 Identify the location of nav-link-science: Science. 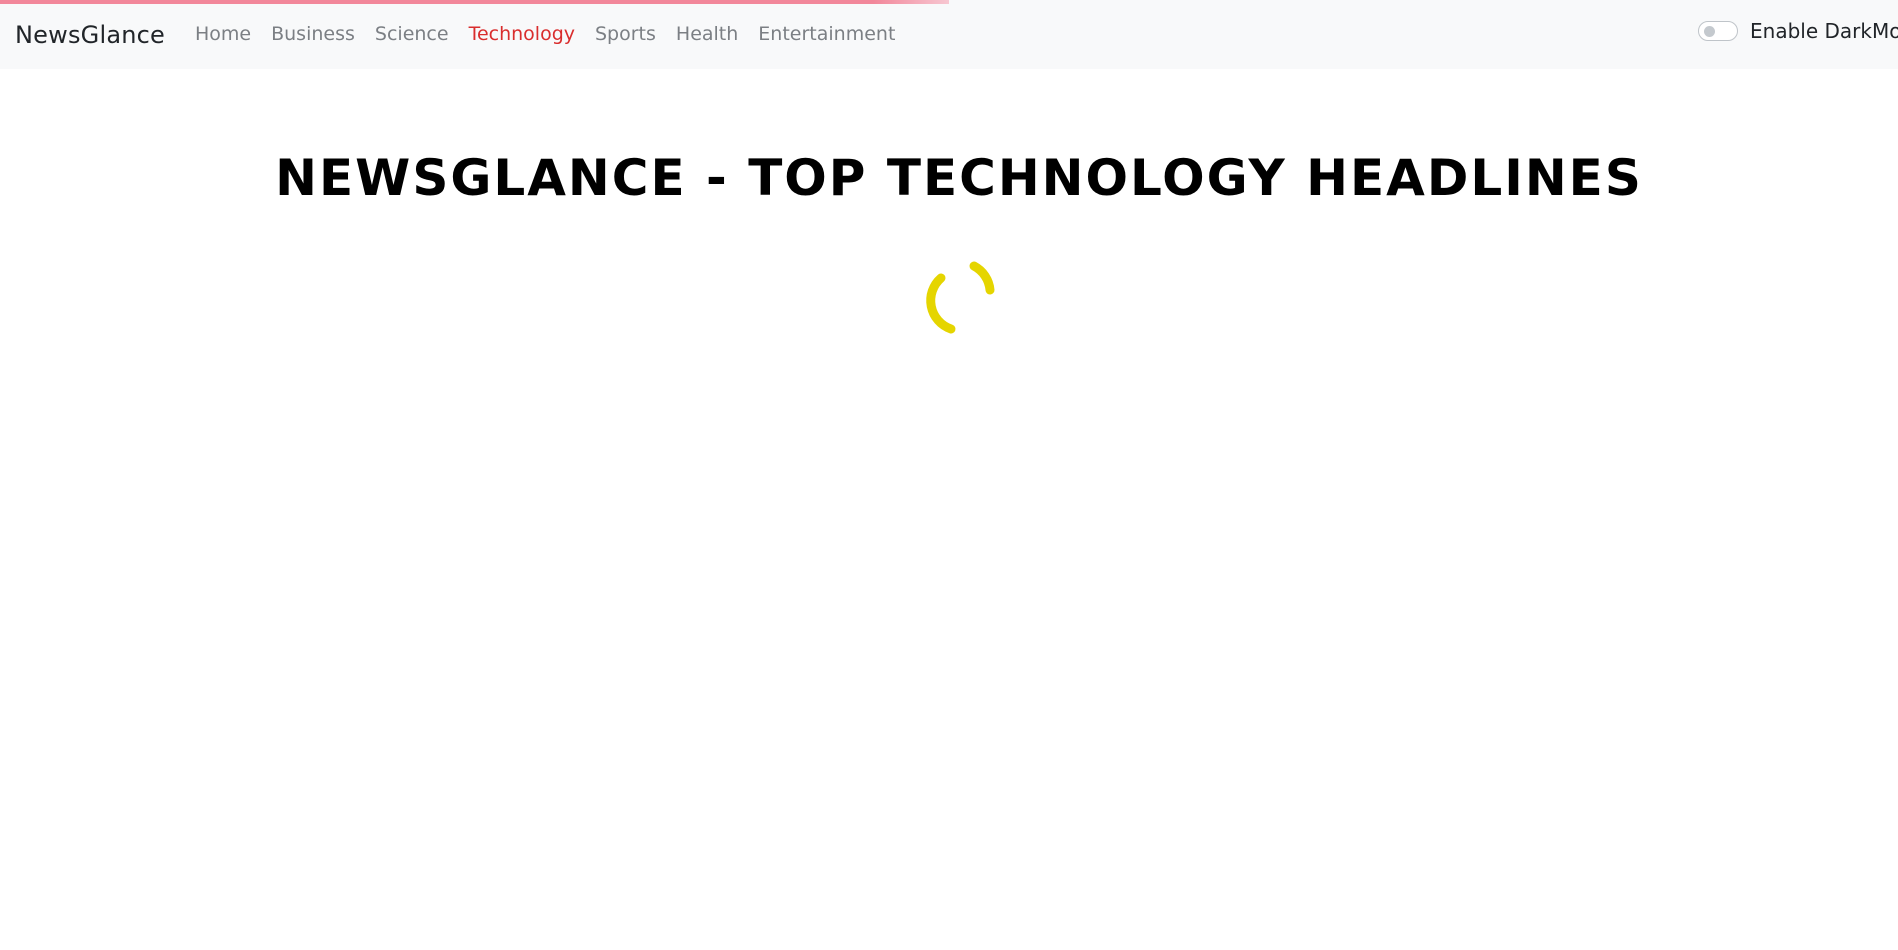
(412, 34).